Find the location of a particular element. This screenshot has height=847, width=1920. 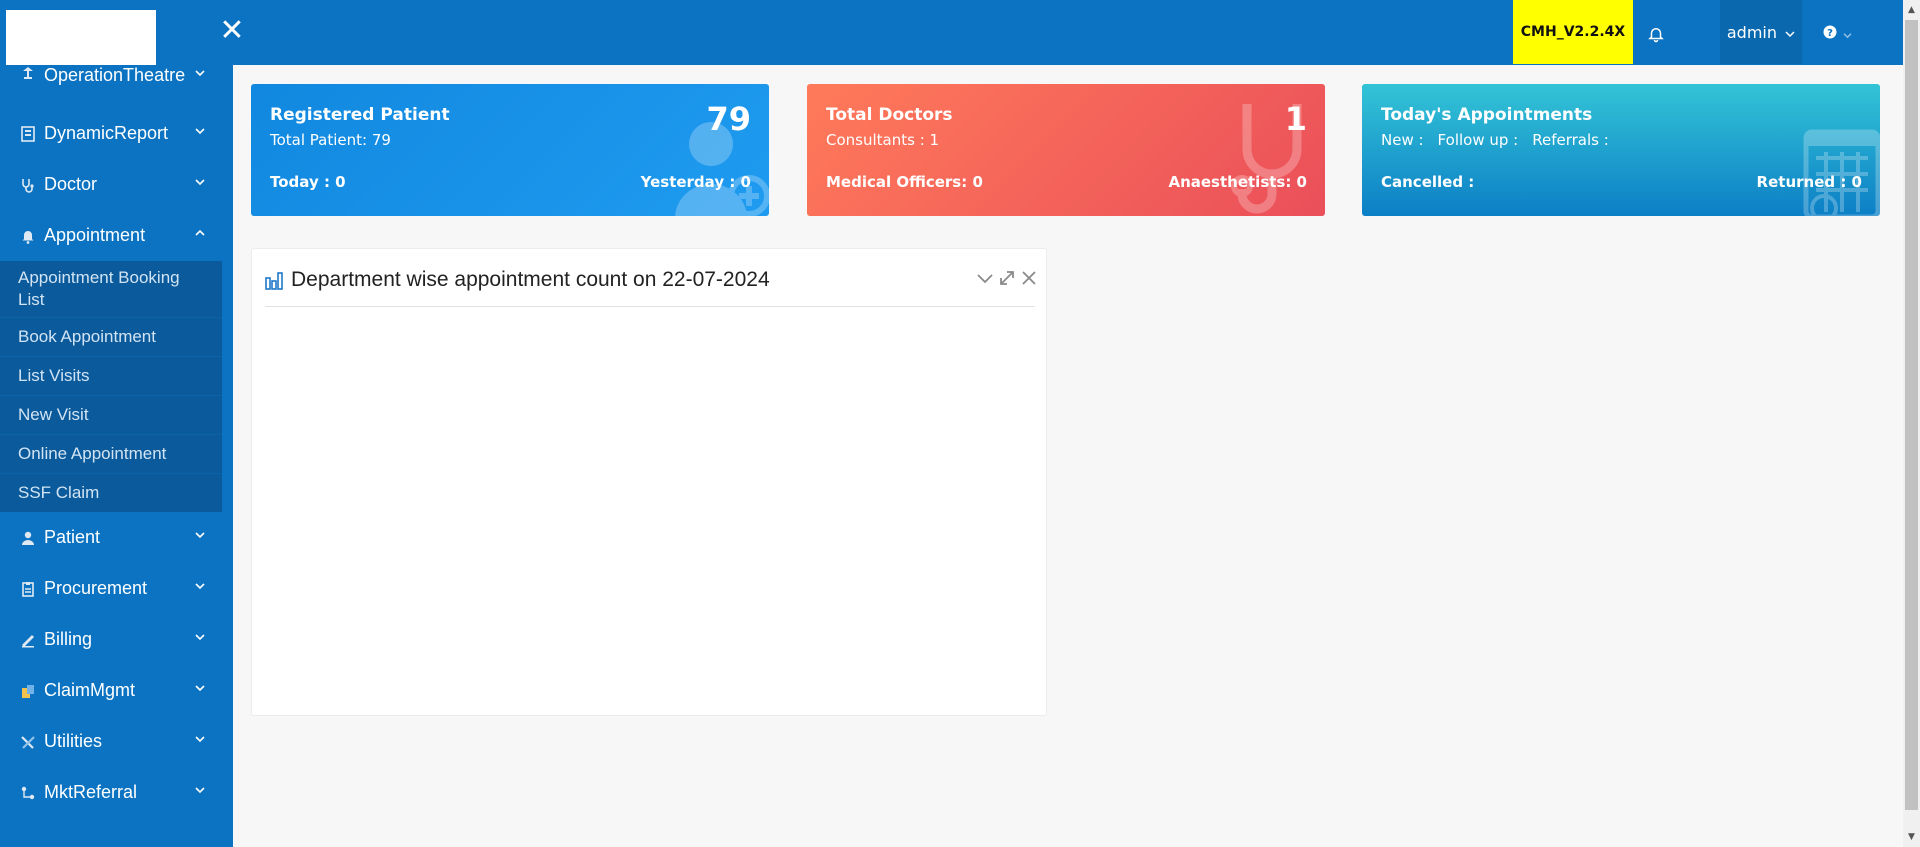

sidebar-item-label: Appointment is located at coordinates (95, 235).